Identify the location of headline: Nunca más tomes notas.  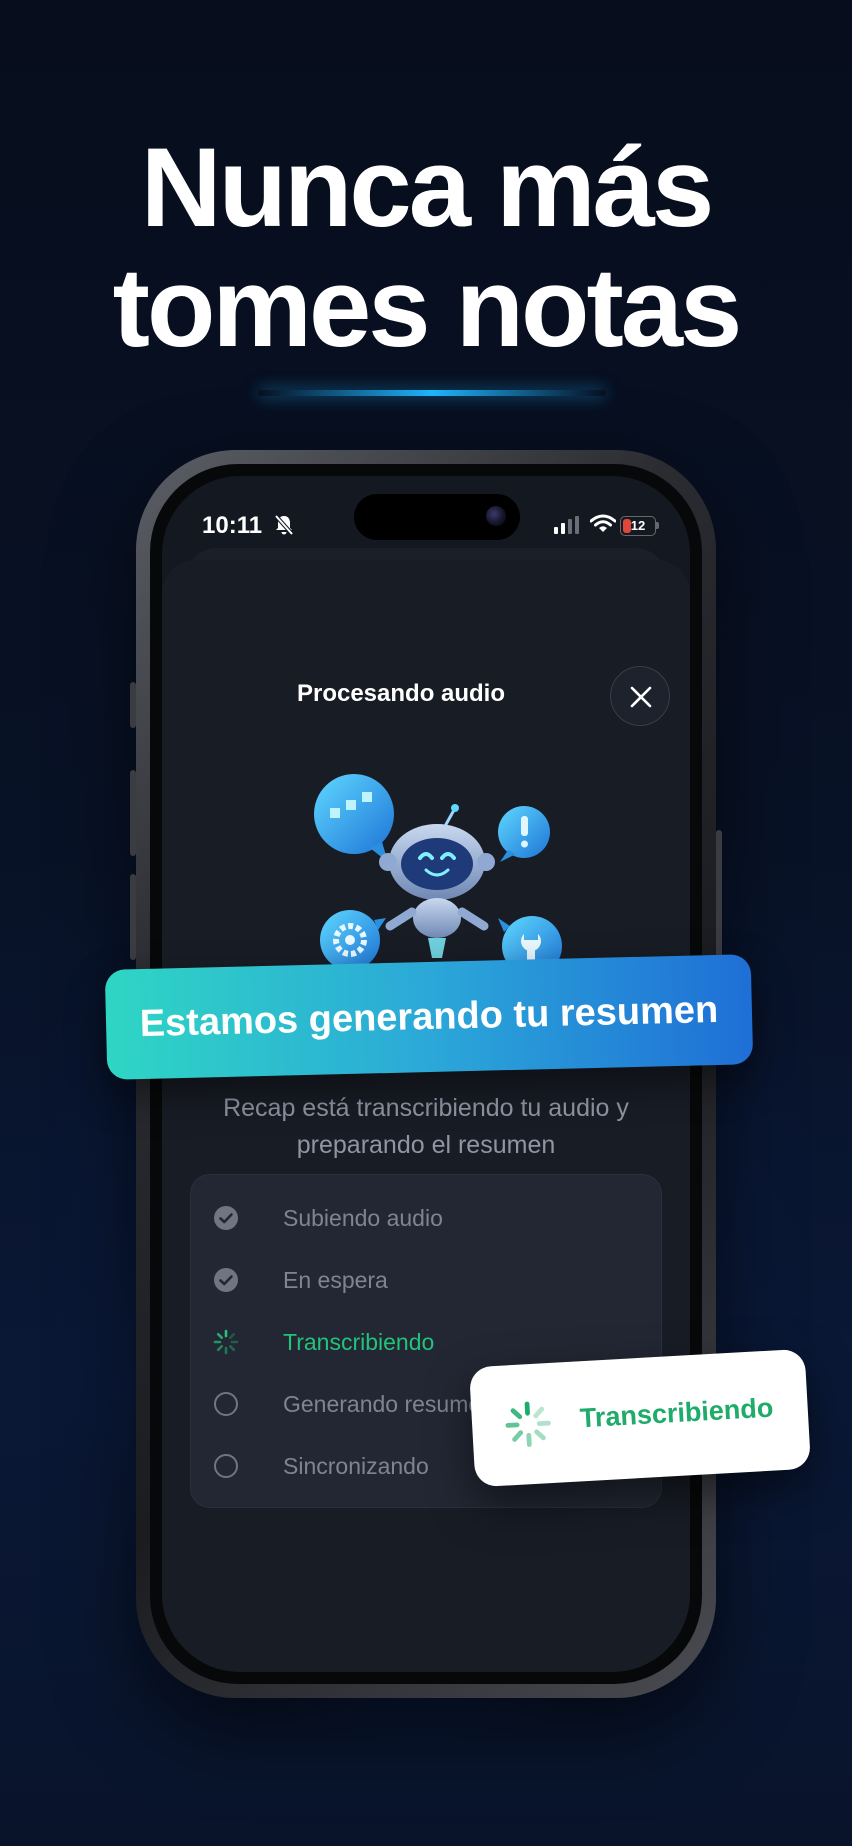
(426, 248).